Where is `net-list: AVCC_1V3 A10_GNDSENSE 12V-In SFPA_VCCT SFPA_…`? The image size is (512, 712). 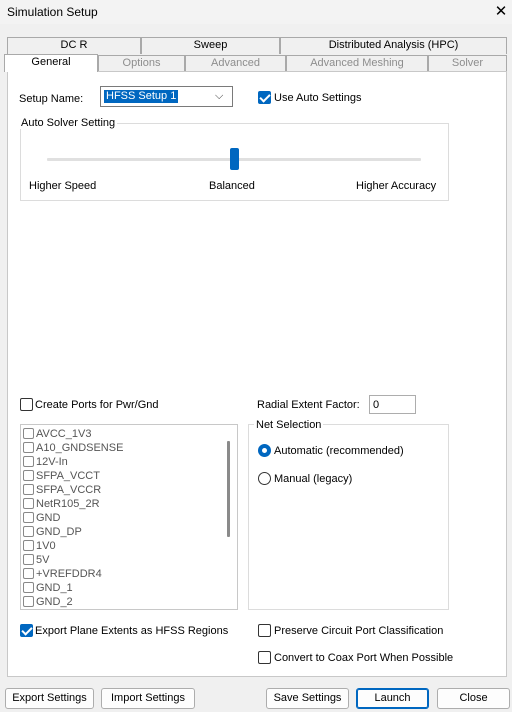
net-list: AVCC_1V3 A10_GNDSENSE 12V-In SFPA_VCCT SFPA_… is located at coordinates (129, 517).